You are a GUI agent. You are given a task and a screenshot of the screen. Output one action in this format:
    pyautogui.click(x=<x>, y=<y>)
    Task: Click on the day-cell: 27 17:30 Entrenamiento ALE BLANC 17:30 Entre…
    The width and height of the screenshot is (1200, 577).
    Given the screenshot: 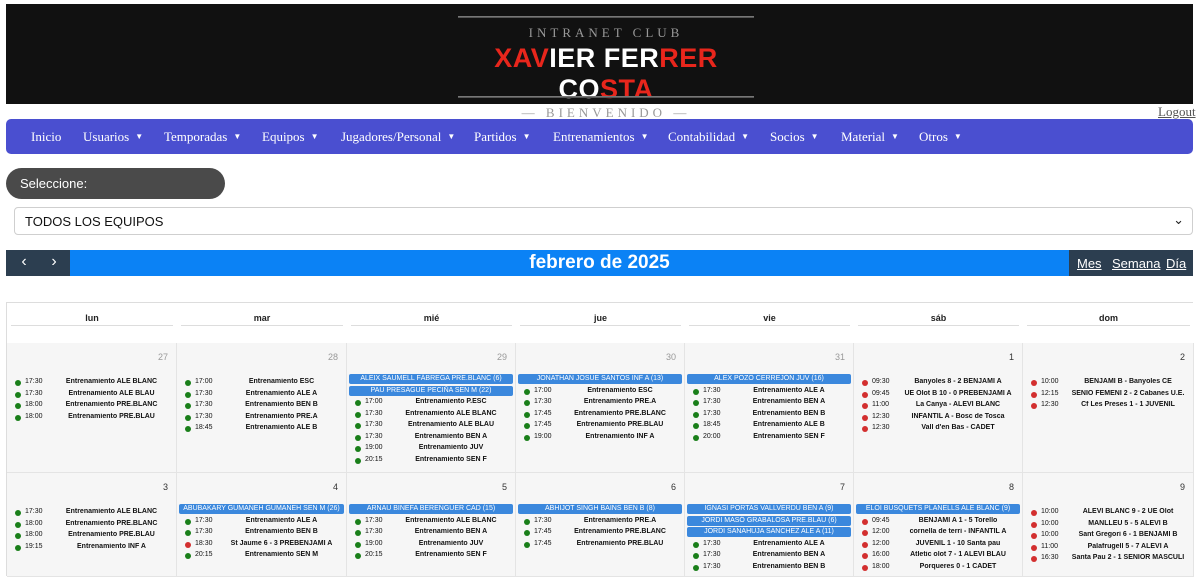 What is the action you would take?
    pyautogui.click(x=92, y=408)
    